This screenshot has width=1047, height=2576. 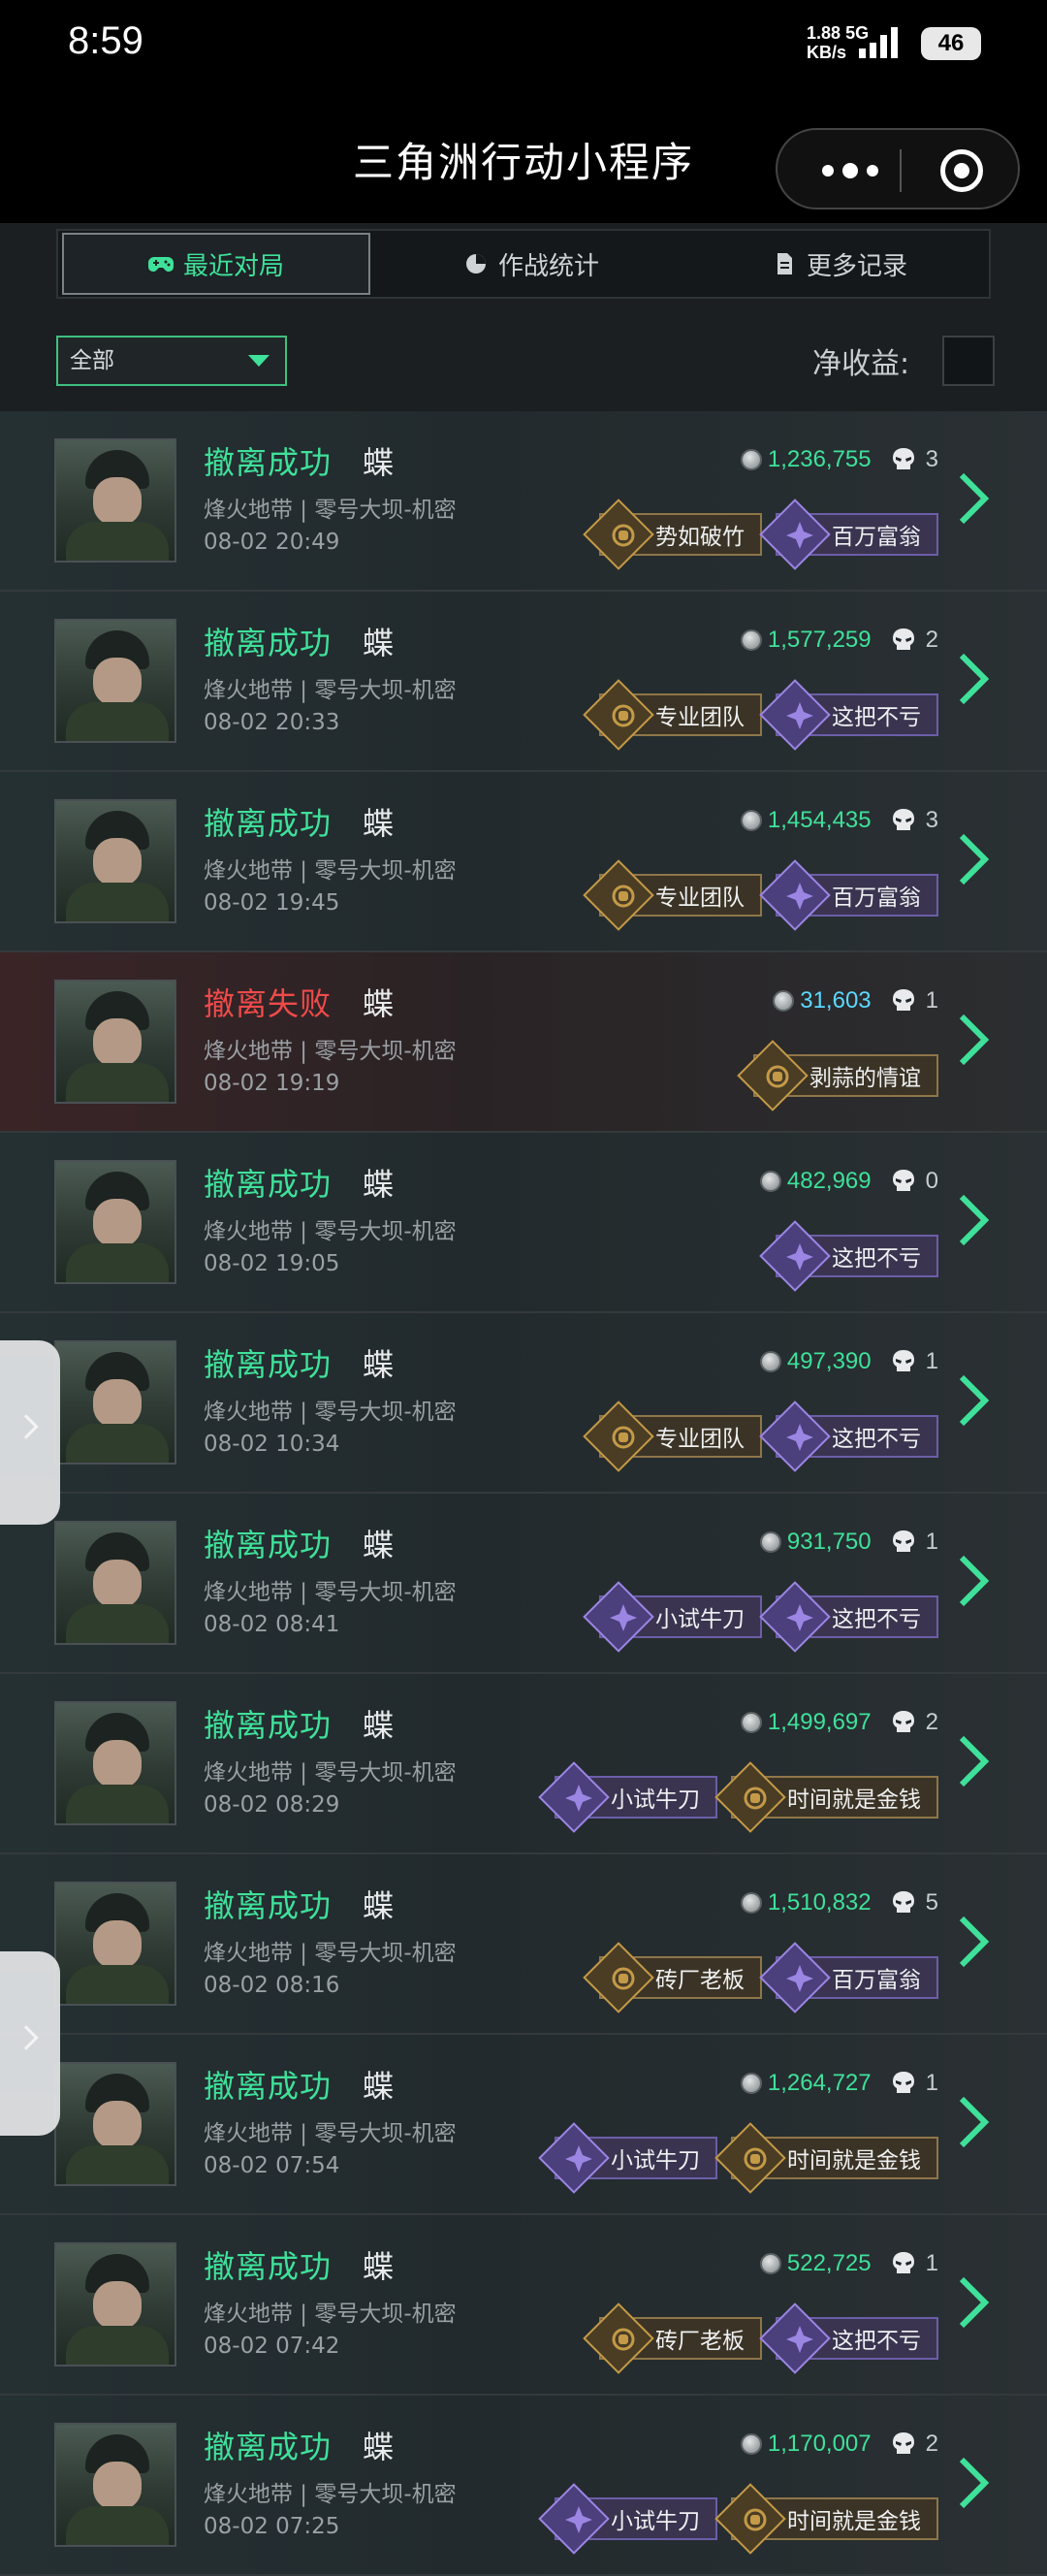 I want to click on tab-bar: 最近对局 作战统计 更多记录, so click(x=523, y=264).